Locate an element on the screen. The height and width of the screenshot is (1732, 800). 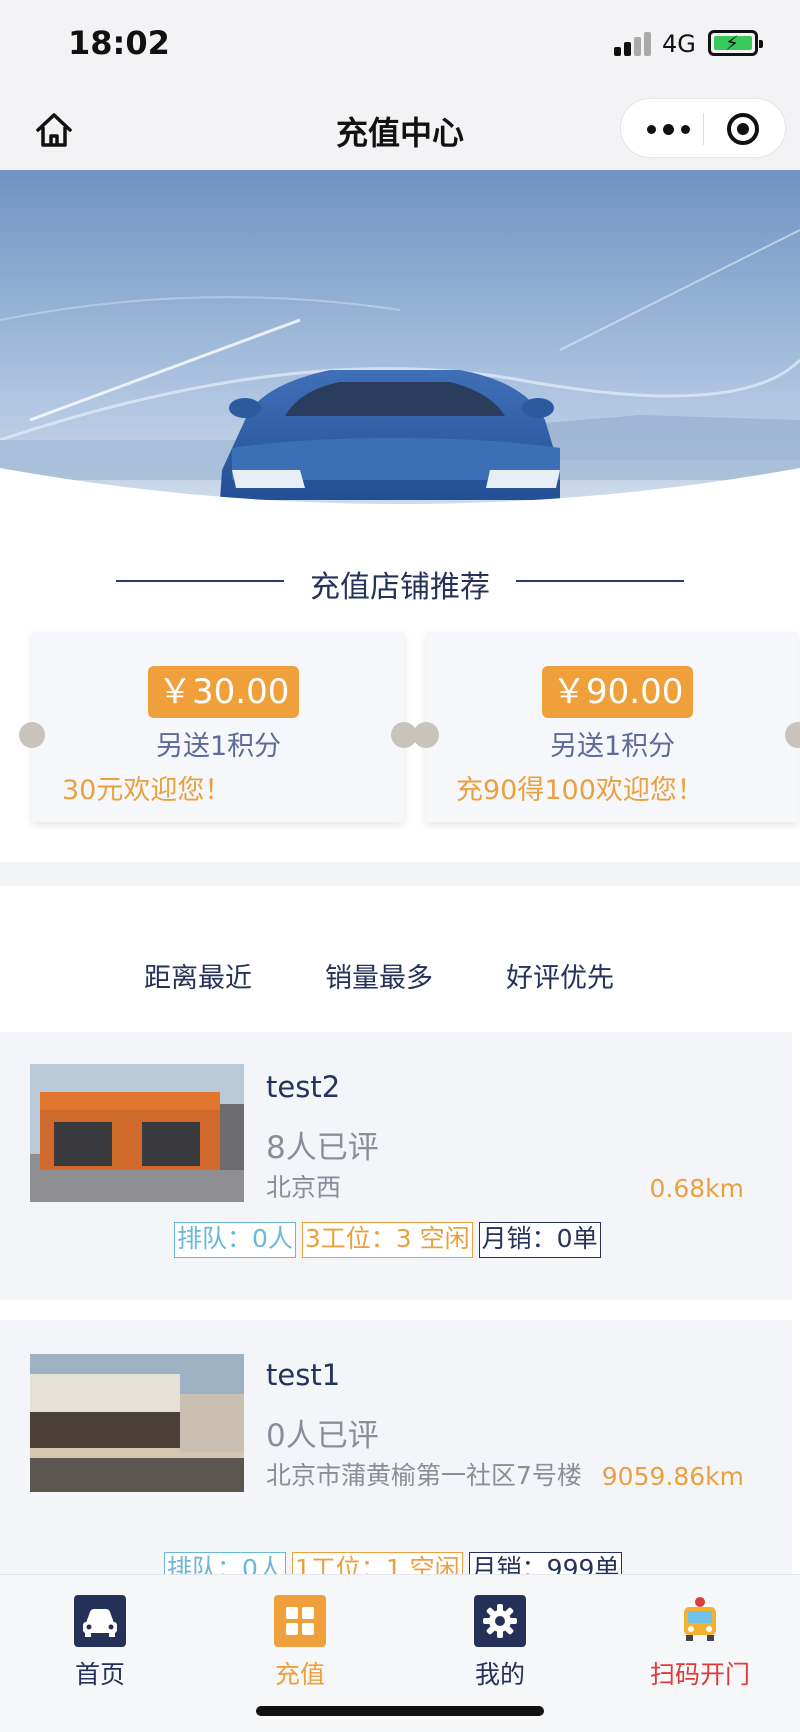
store-address: 北京西 is located at coordinates (304, 1187).